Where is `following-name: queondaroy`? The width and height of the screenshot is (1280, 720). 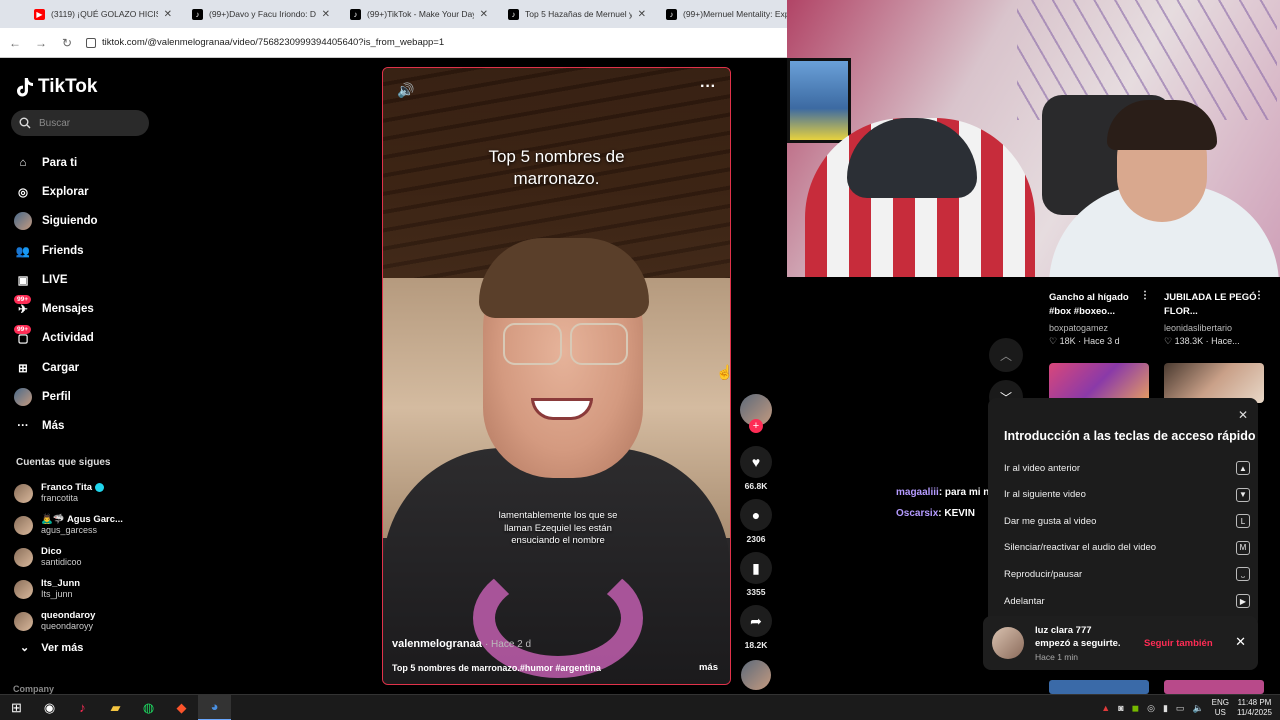
following-name: queondaroy is located at coordinates (68, 615).